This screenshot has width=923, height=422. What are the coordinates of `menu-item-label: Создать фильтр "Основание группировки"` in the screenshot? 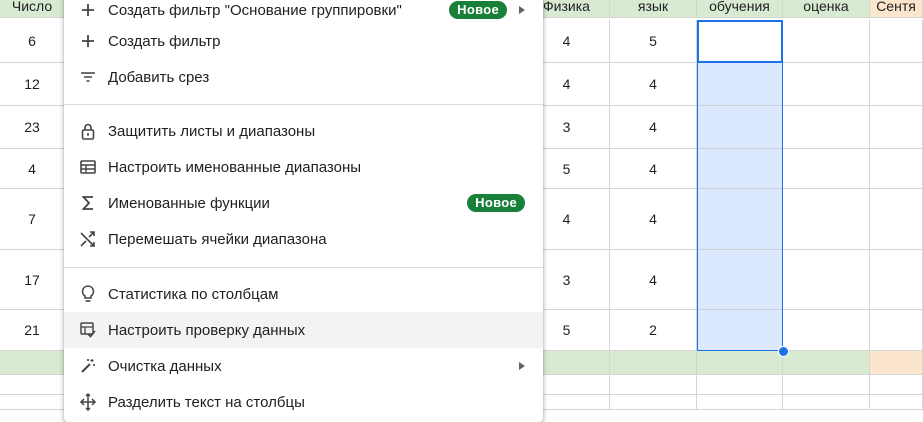 It's located at (255, 10).